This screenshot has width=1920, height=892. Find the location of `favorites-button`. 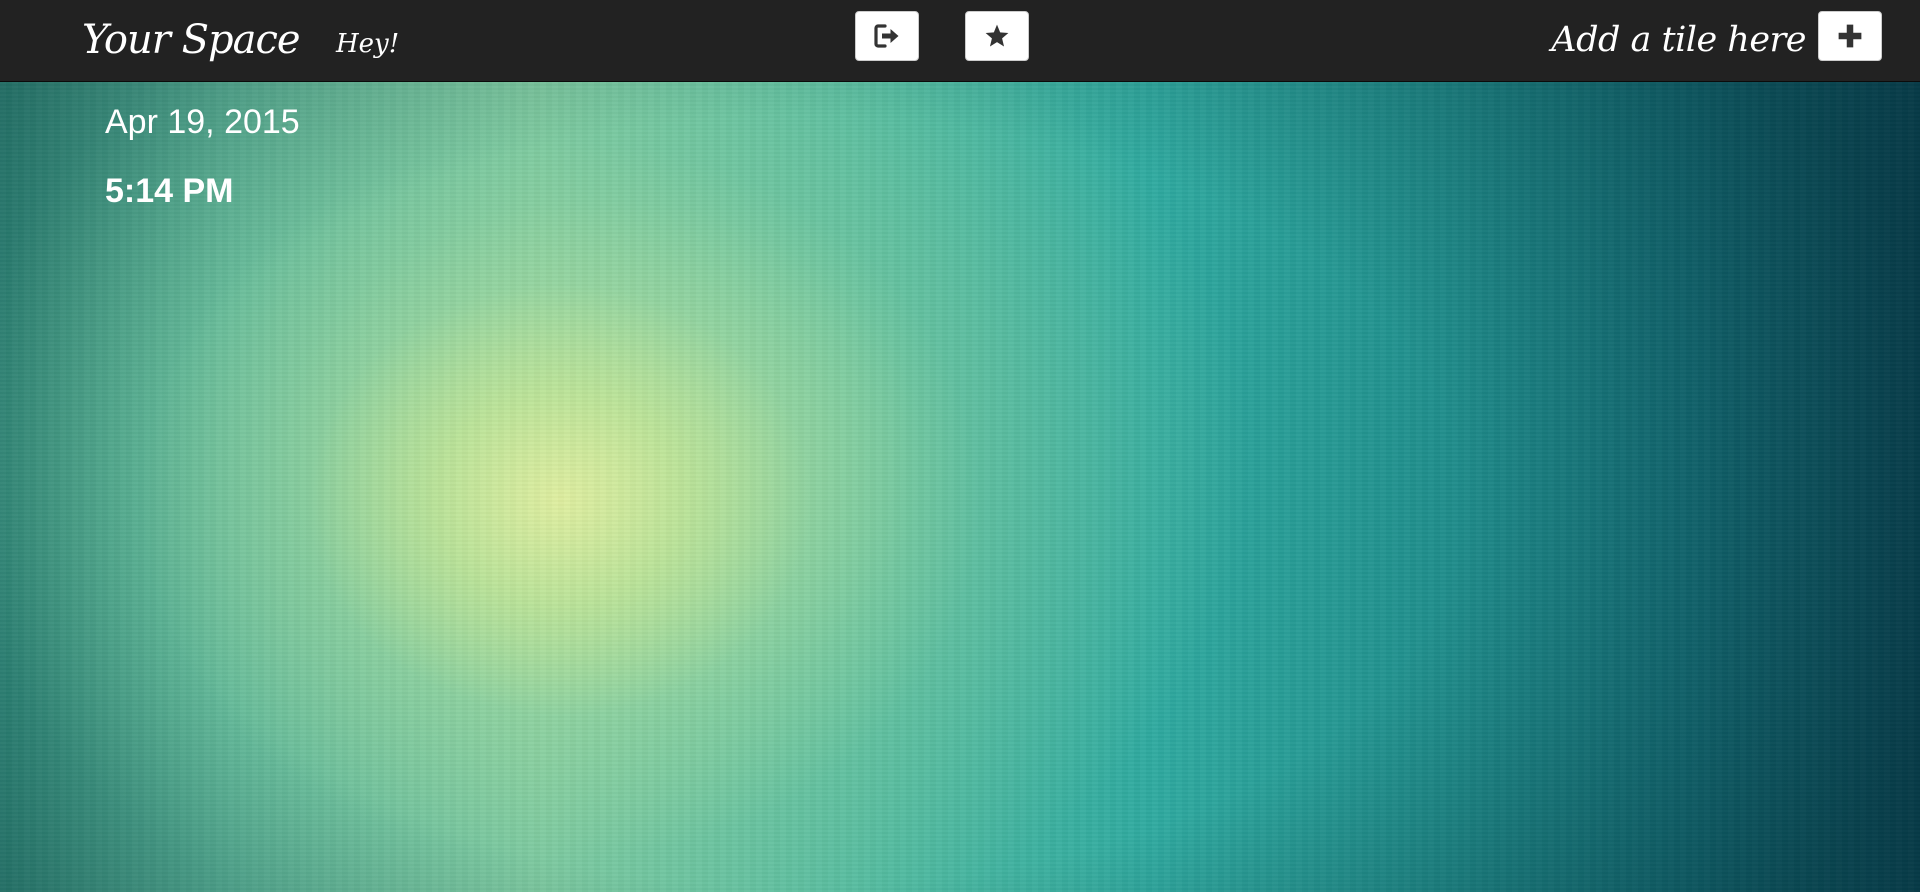

favorites-button is located at coordinates (997, 36).